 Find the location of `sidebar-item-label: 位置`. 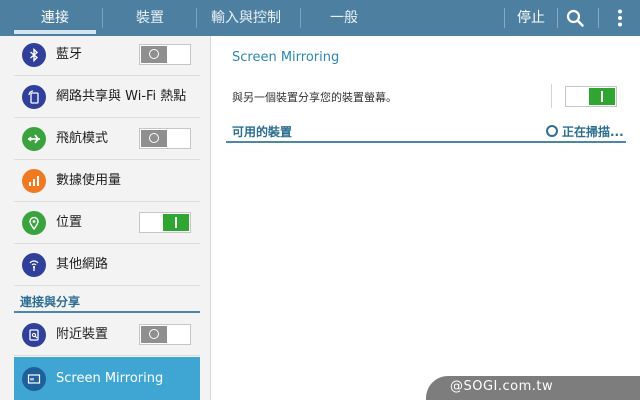

sidebar-item-label: 位置 is located at coordinates (69, 222).